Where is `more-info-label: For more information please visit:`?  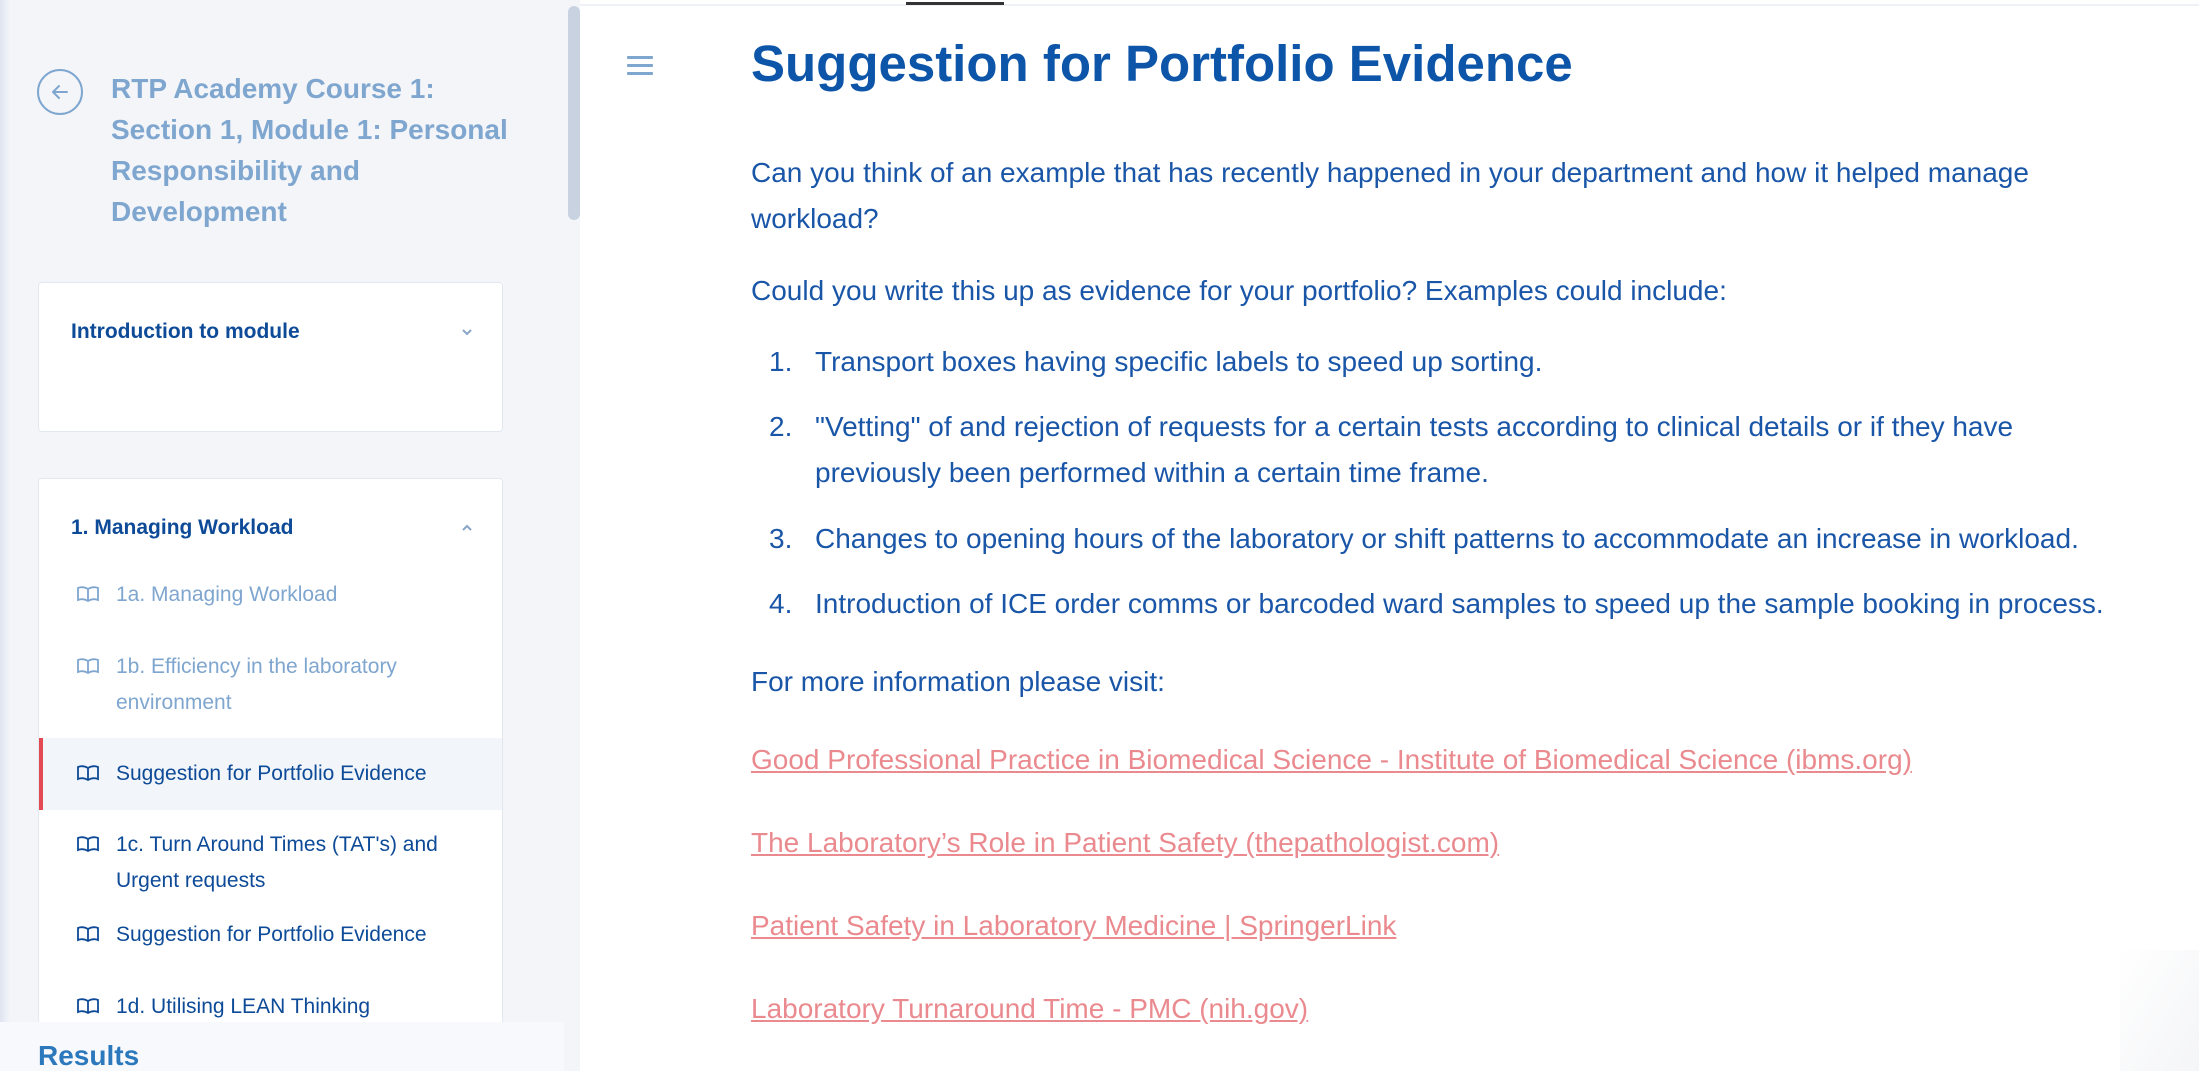
more-info-label: For more information please visit: is located at coordinates (958, 681).